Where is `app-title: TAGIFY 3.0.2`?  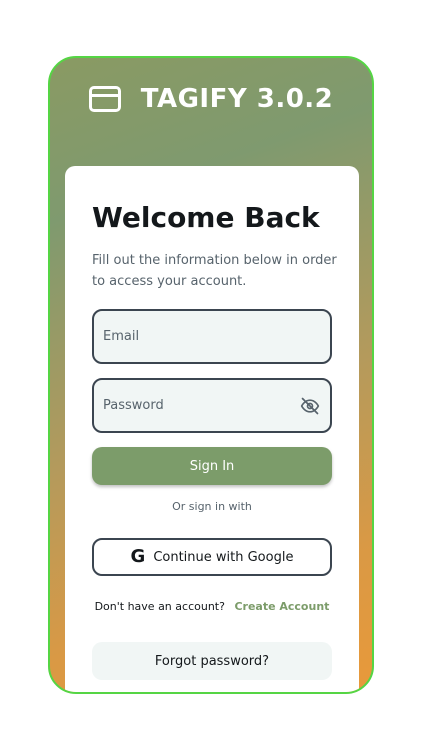 app-title: TAGIFY 3.0.2 is located at coordinates (237, 99).